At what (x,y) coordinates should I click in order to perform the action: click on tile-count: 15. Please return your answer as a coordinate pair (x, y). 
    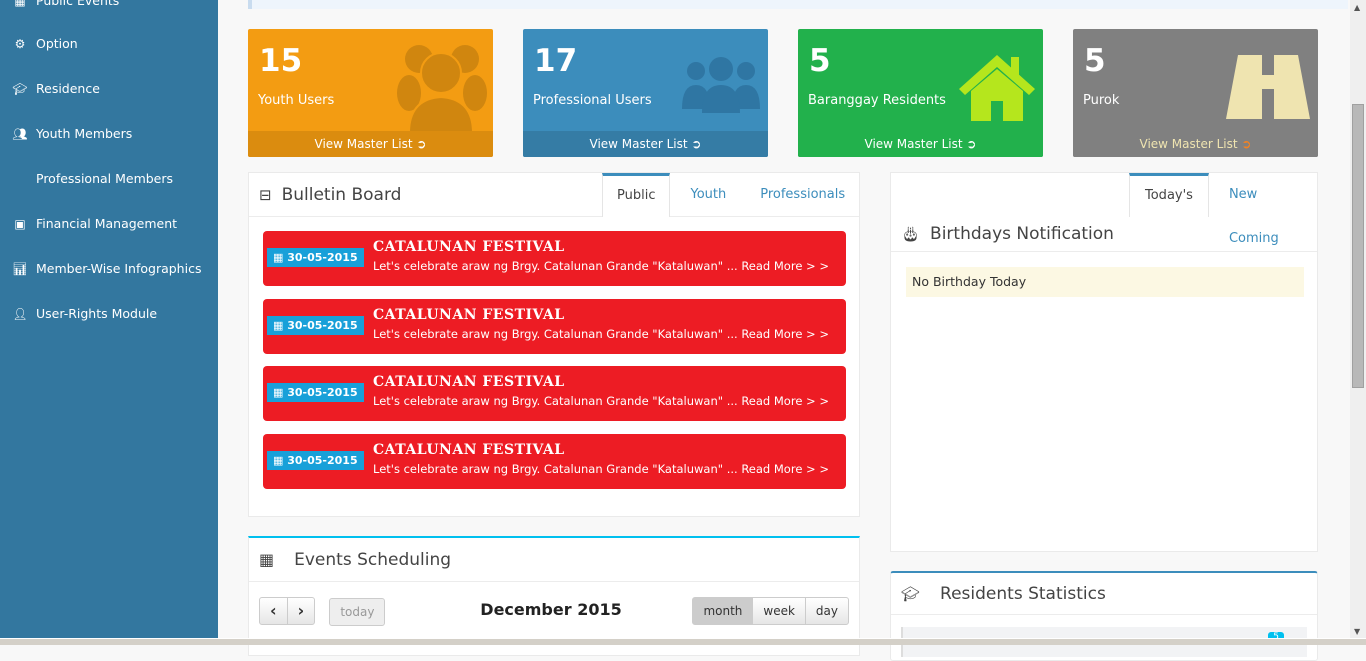
    Looking at the image, I should click on (281, 61).